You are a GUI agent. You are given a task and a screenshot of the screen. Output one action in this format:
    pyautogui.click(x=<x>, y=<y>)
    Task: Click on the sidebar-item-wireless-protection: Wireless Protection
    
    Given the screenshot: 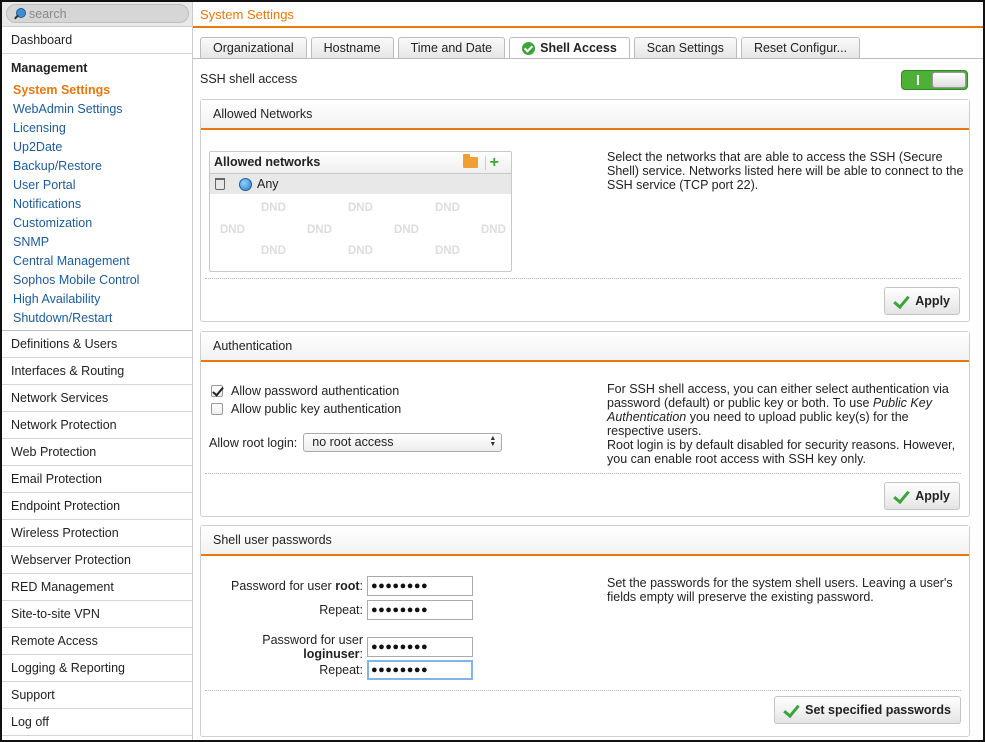 What is the action you would take?
    pyautogui.click(x=97, y=533)
    